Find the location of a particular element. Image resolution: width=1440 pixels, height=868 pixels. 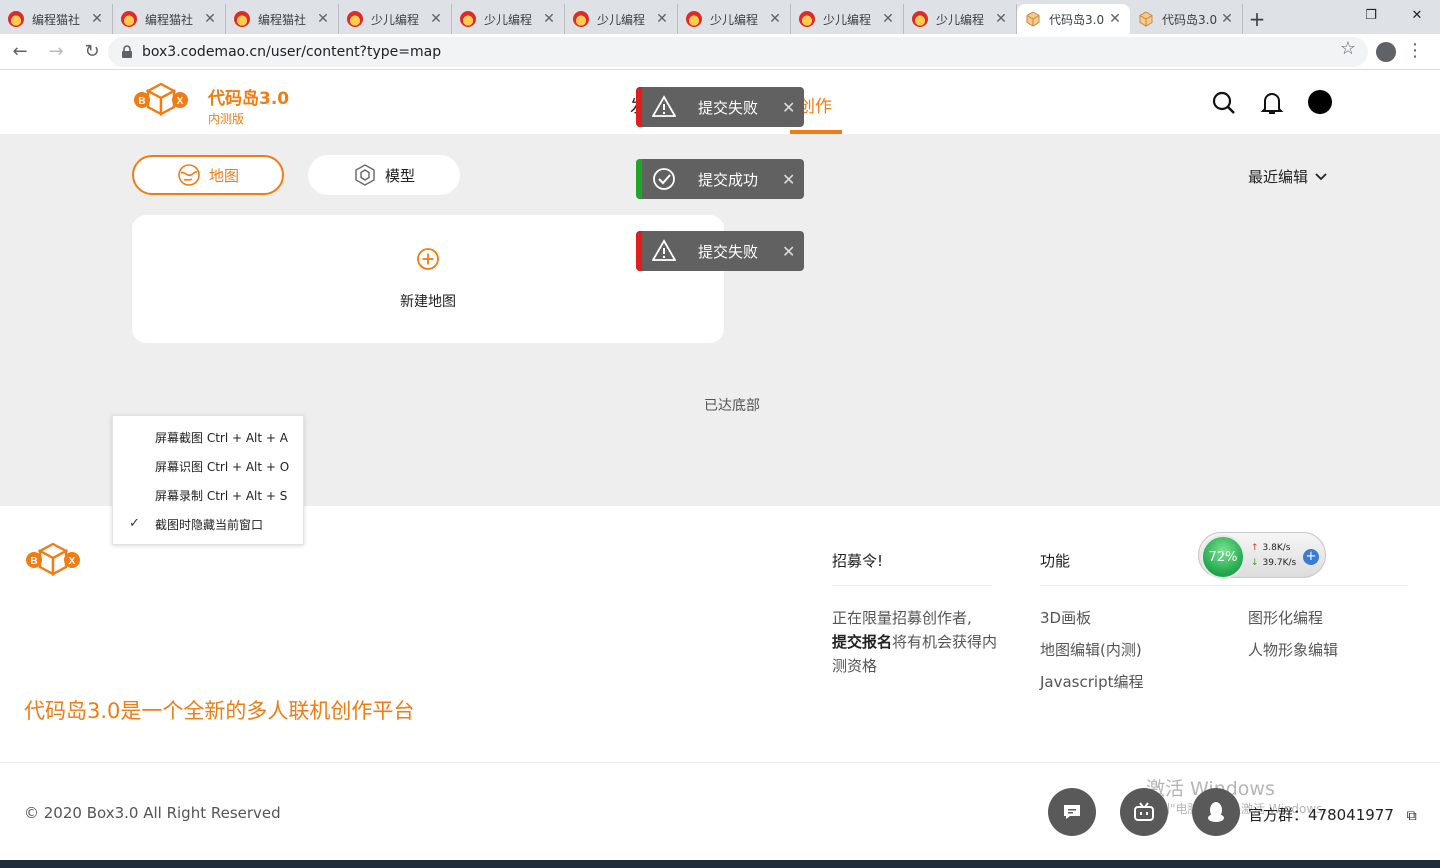

bookmark-star-icon: ☆ is located at coordinates (1348, 48).